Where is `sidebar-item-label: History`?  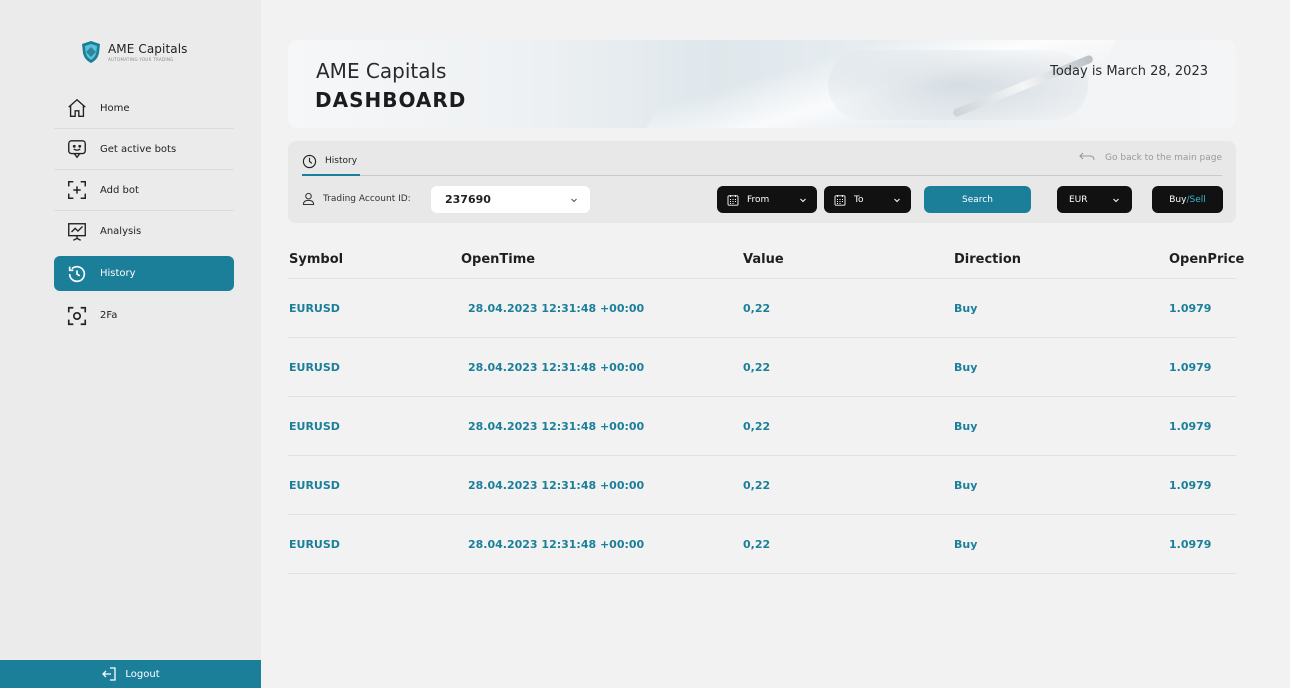 sidebar-item-label: History is located at coordinates (118, 273).